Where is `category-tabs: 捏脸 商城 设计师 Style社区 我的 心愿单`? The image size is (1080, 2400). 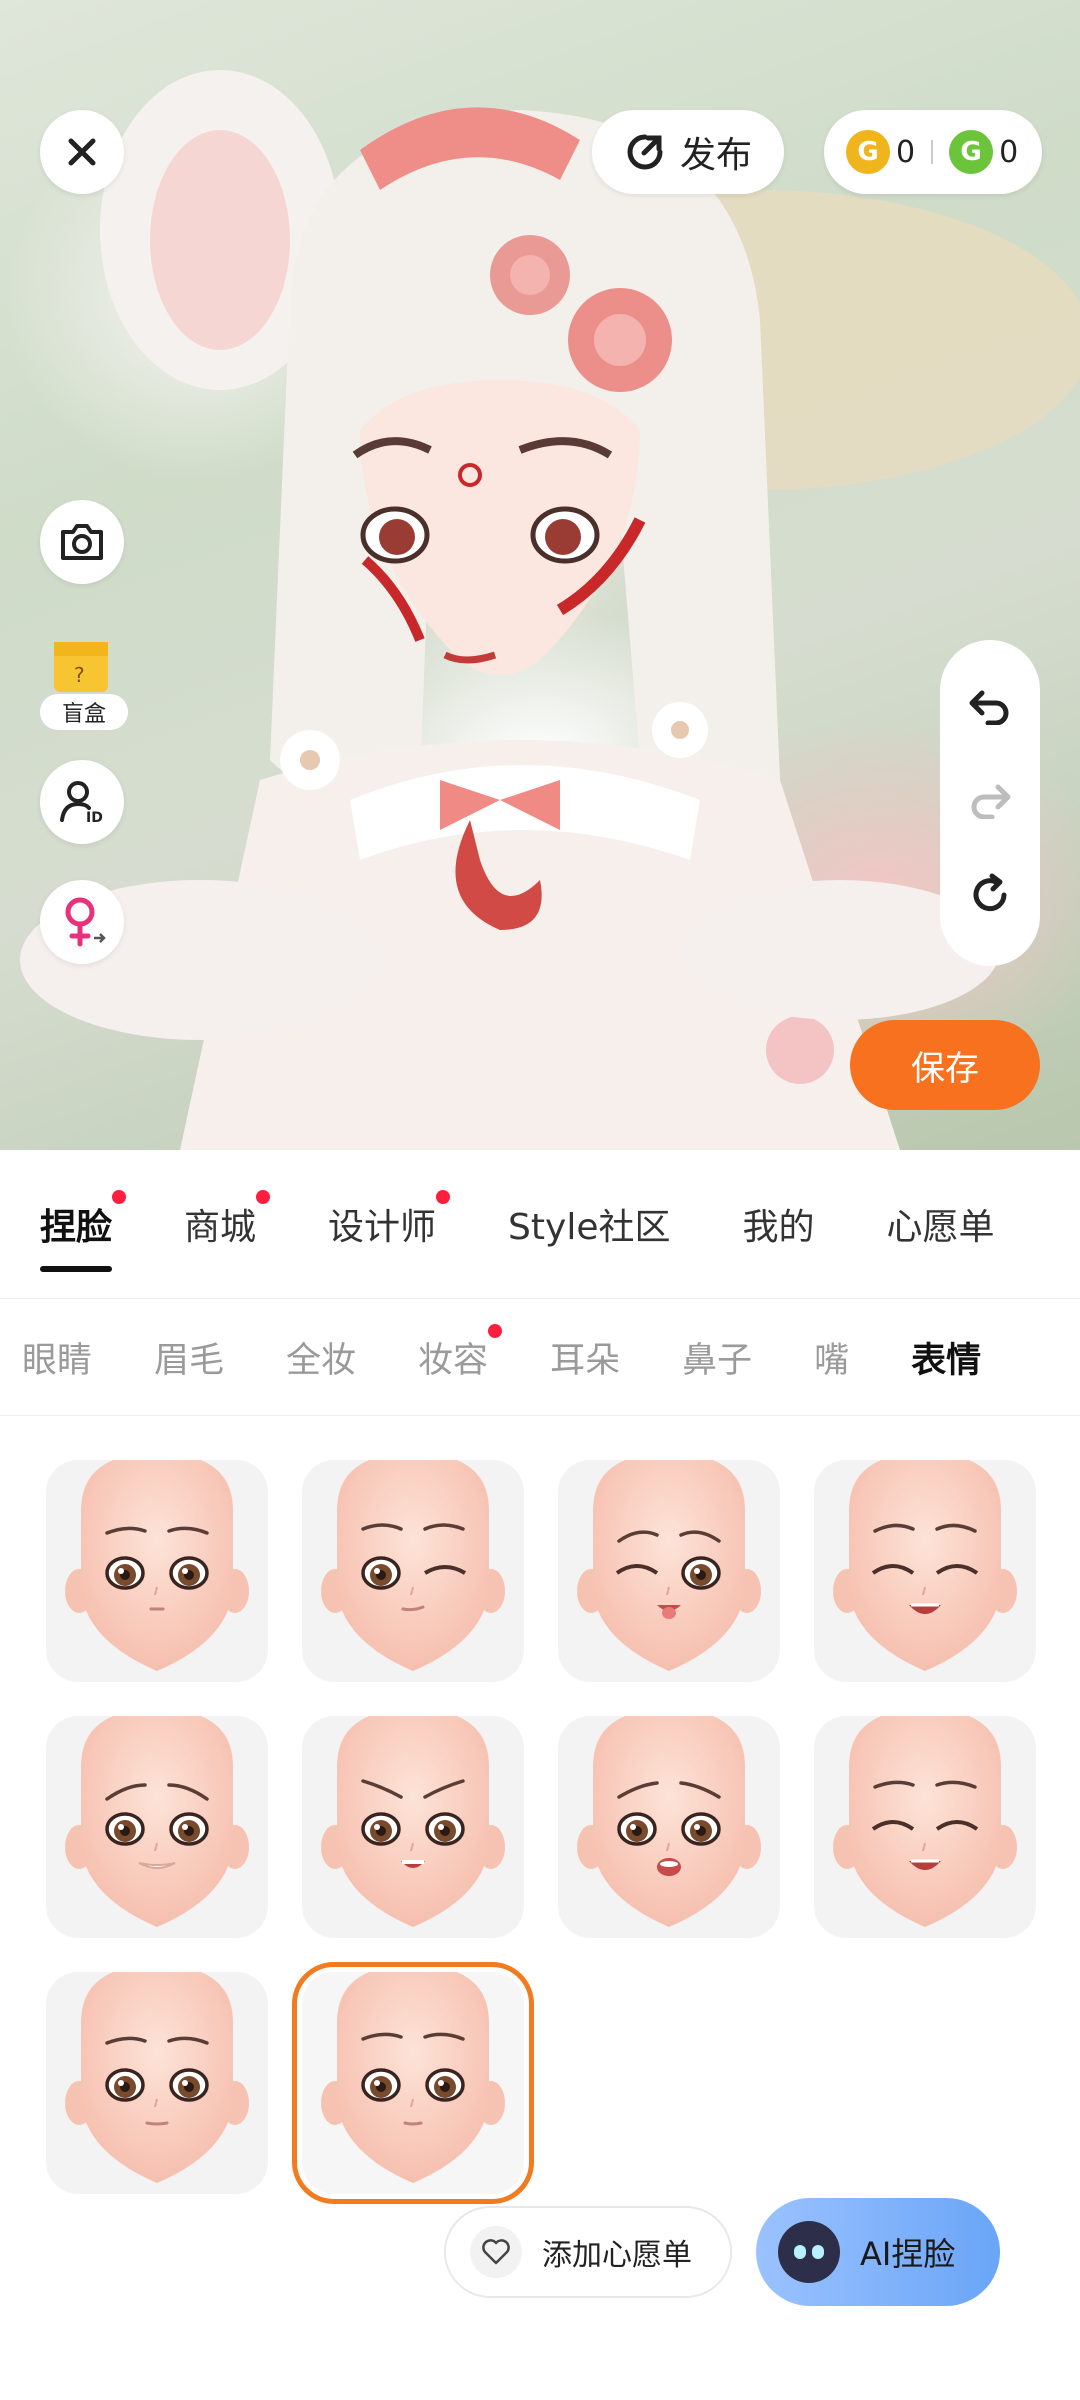 category-tabs: 捏脸 商城 设计师 Style社区 我的 心愿单 is located at coordinates (540, 1224).